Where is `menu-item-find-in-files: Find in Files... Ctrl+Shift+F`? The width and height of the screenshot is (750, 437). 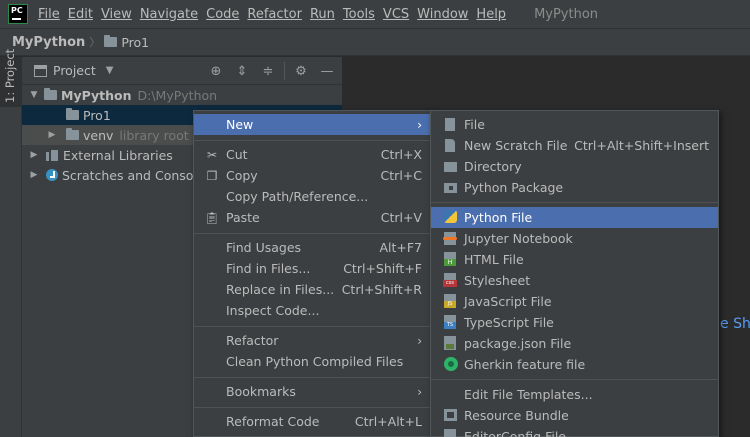 menu-item-find-in-files: Find in Files... Ctrl+Shift+F is located at coordinates (312, 268).